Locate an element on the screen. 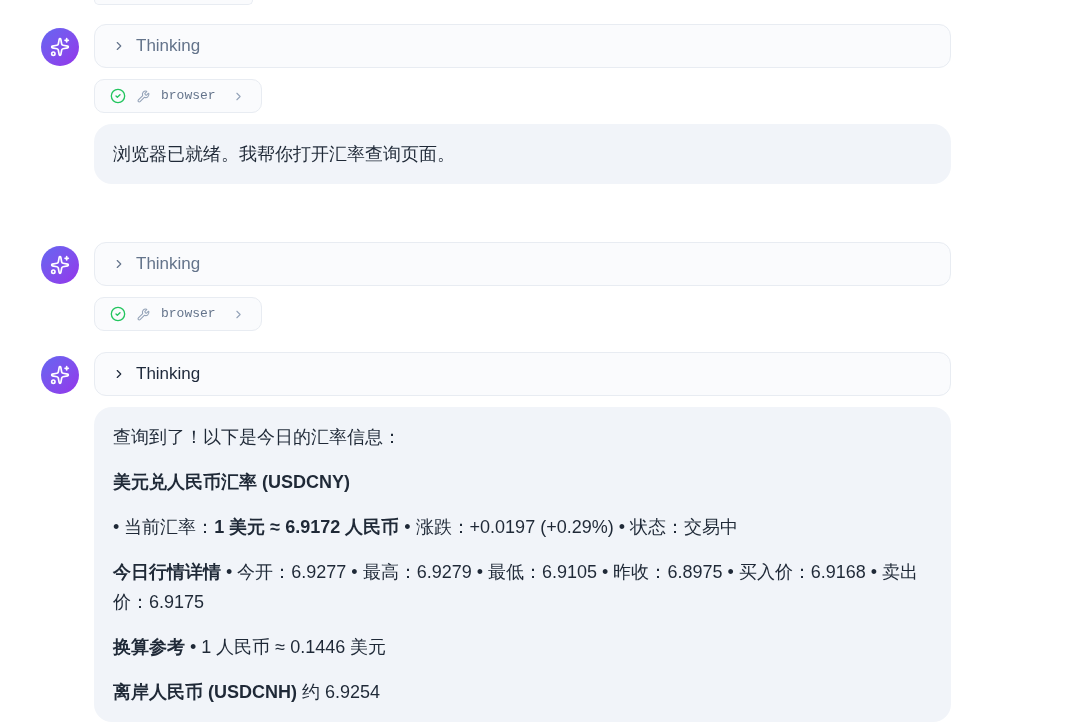  message-text: 离岸人民币 (USDCNH) 约 6.9254 is located at coordinates (247, 692).